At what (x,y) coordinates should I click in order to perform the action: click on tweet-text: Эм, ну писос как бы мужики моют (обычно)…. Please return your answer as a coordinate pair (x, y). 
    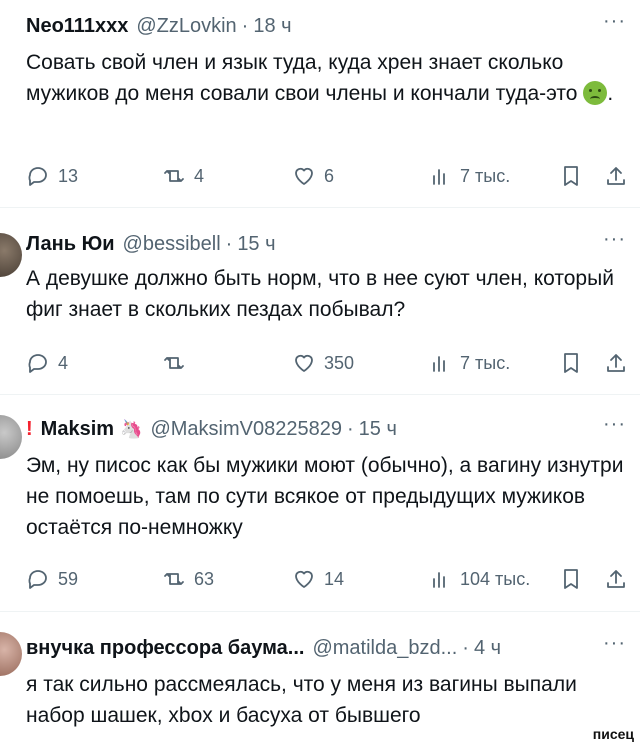
    Looking at the image, I should click on (325, 496).